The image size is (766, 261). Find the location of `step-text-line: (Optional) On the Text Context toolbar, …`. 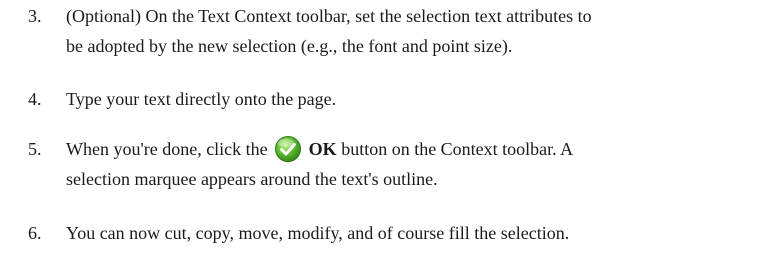

step-text-line: (Optional) On the Text Context toolbar, … is located at coordinates (329, 16).